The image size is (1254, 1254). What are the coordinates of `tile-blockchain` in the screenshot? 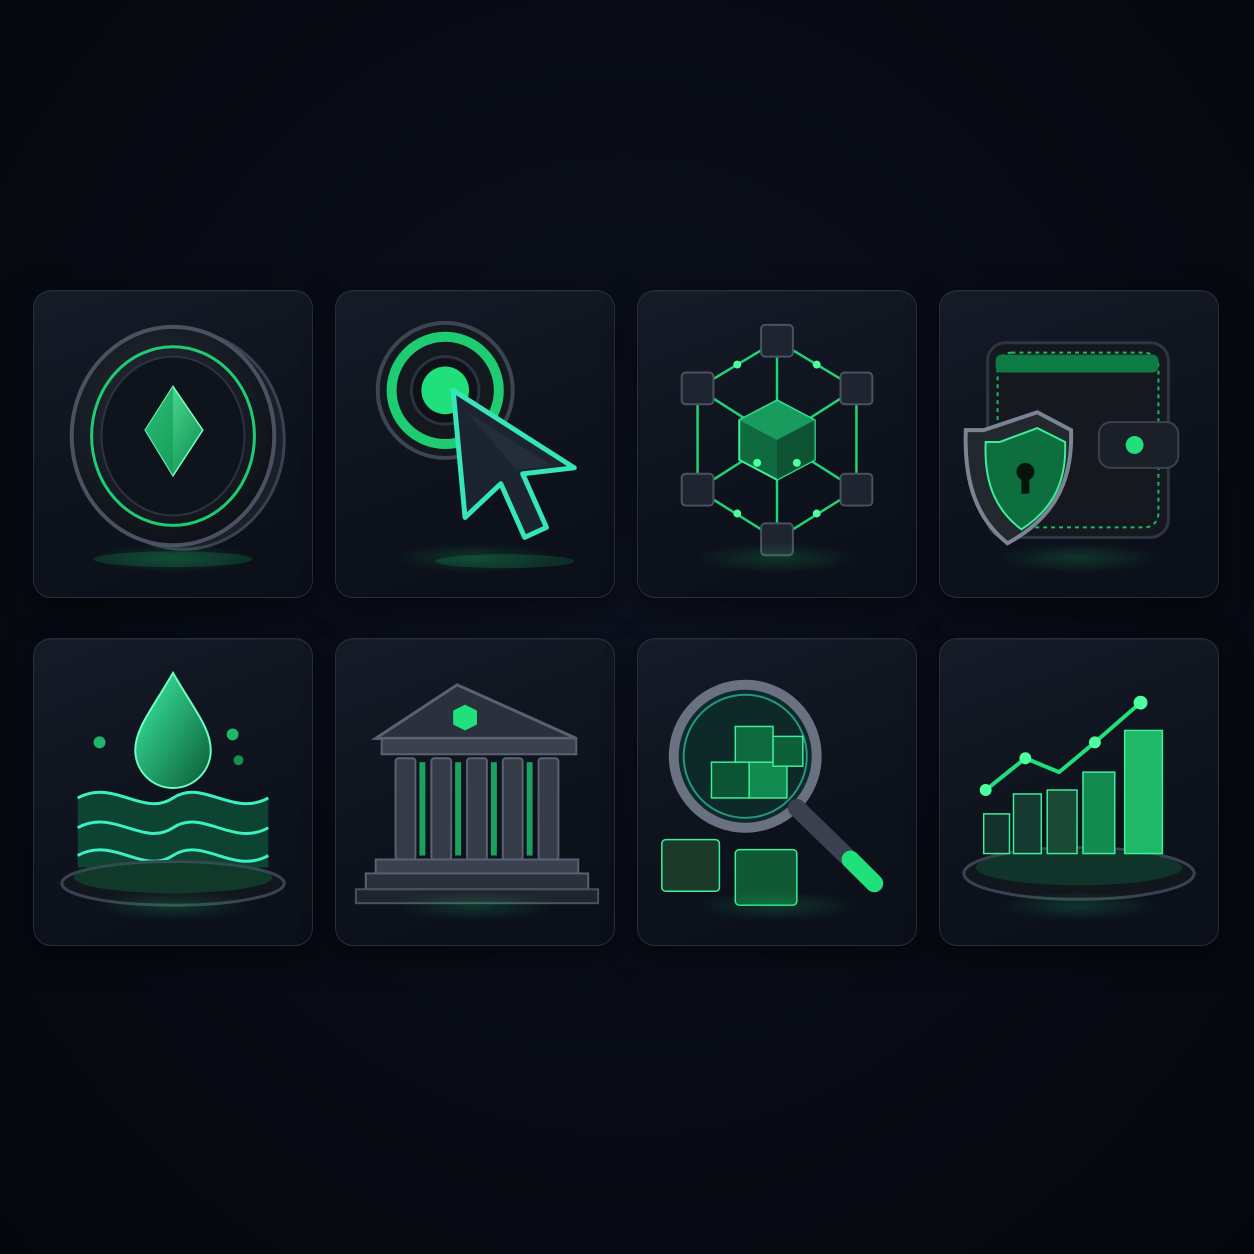 It's located at (777, 444).